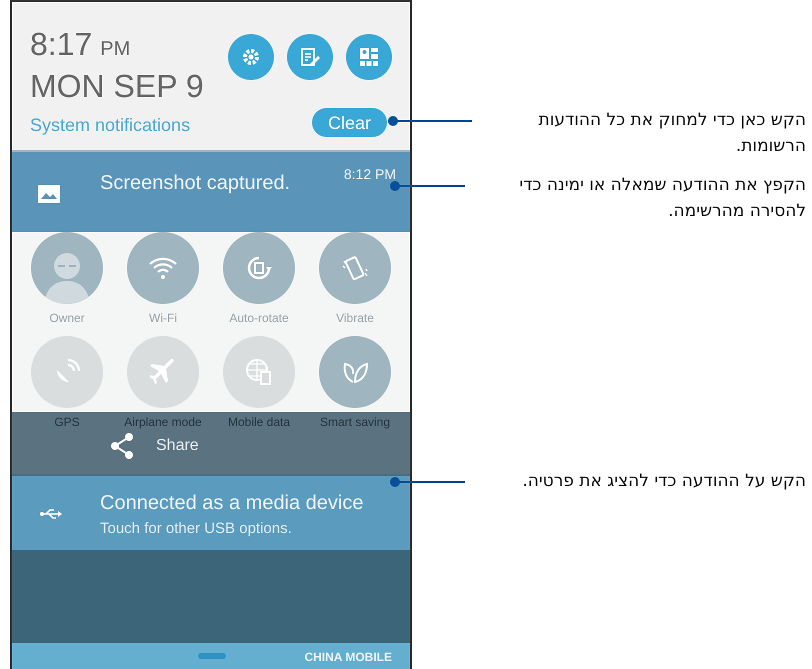  What do you see at coordinates (195, 183) in the screenshot?
I see `notification-title: Screenshot captured.` at bounding box center [195, 183].